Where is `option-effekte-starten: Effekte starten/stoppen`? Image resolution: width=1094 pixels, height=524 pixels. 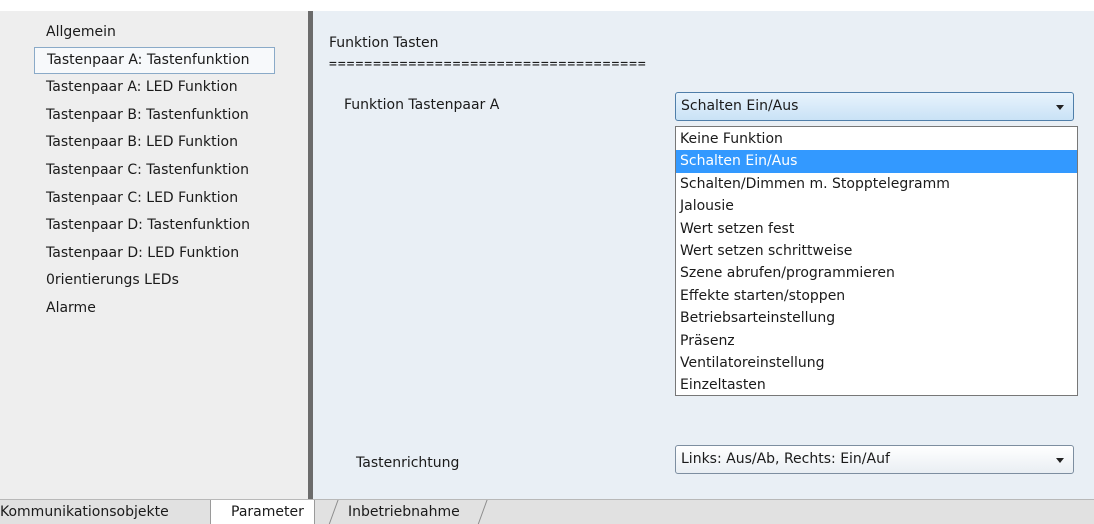
option-effekte-starten: Effekte starten/stoppen is located at coordinates (876, 296).